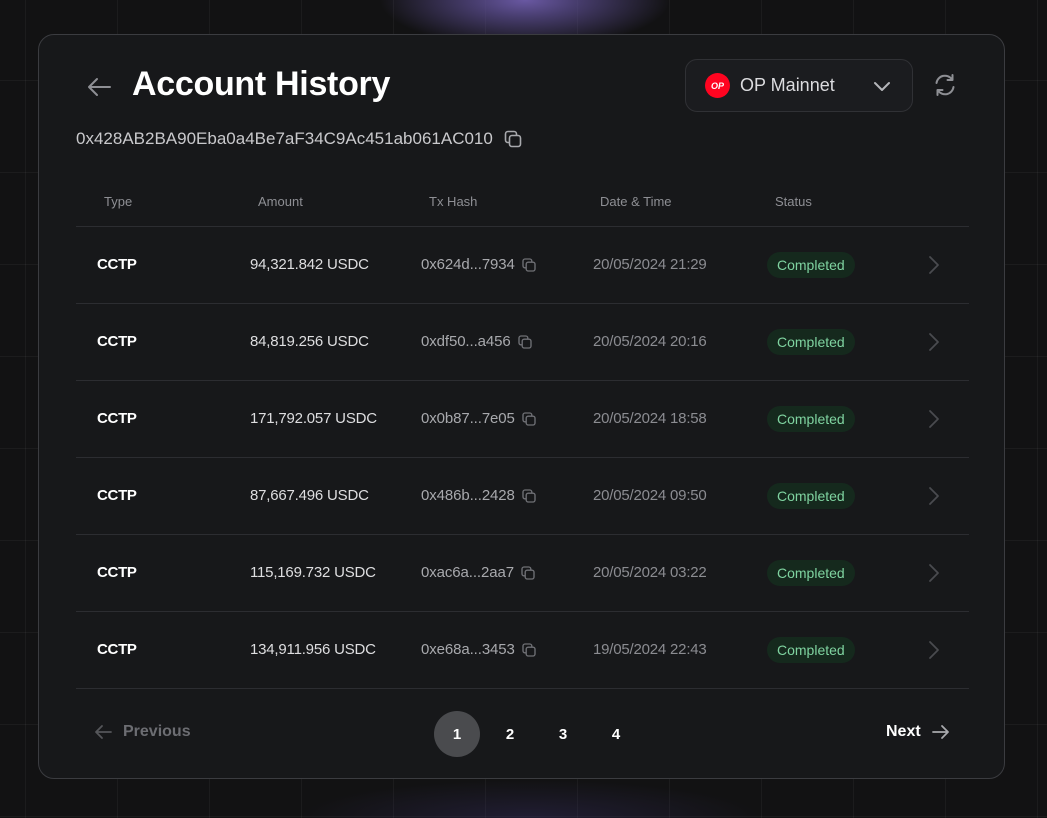 This screenshot has height=818, width=1047. I want to click on copy-address-button, so click(513, 139).